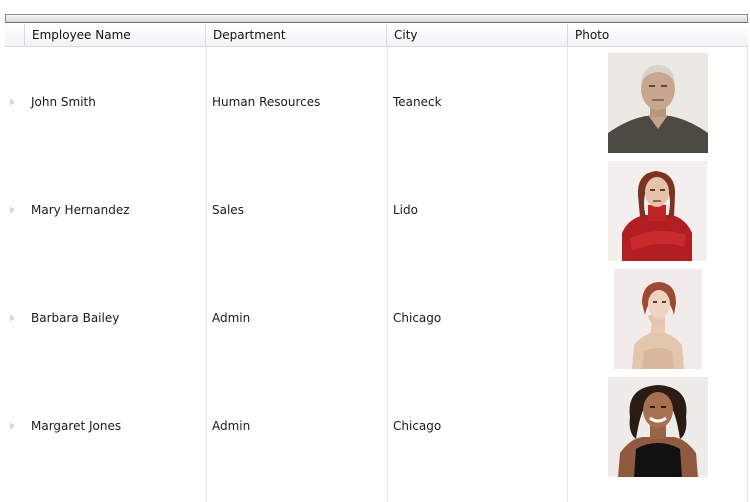 The height and width of the screenshot is (502, 750). What do you see at coordinates (266, 102) in the screenshot?
I see `department-cell: Human Resources` at bounding box center [266, 102].